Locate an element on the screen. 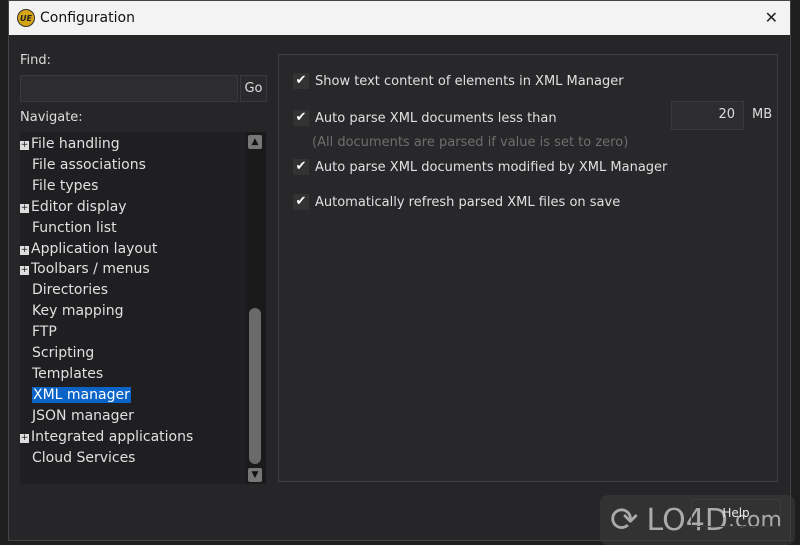 The height and width of the screenshot is (545, 800). scroll-up-icon: ▲ is located at coordinates (255, 142).